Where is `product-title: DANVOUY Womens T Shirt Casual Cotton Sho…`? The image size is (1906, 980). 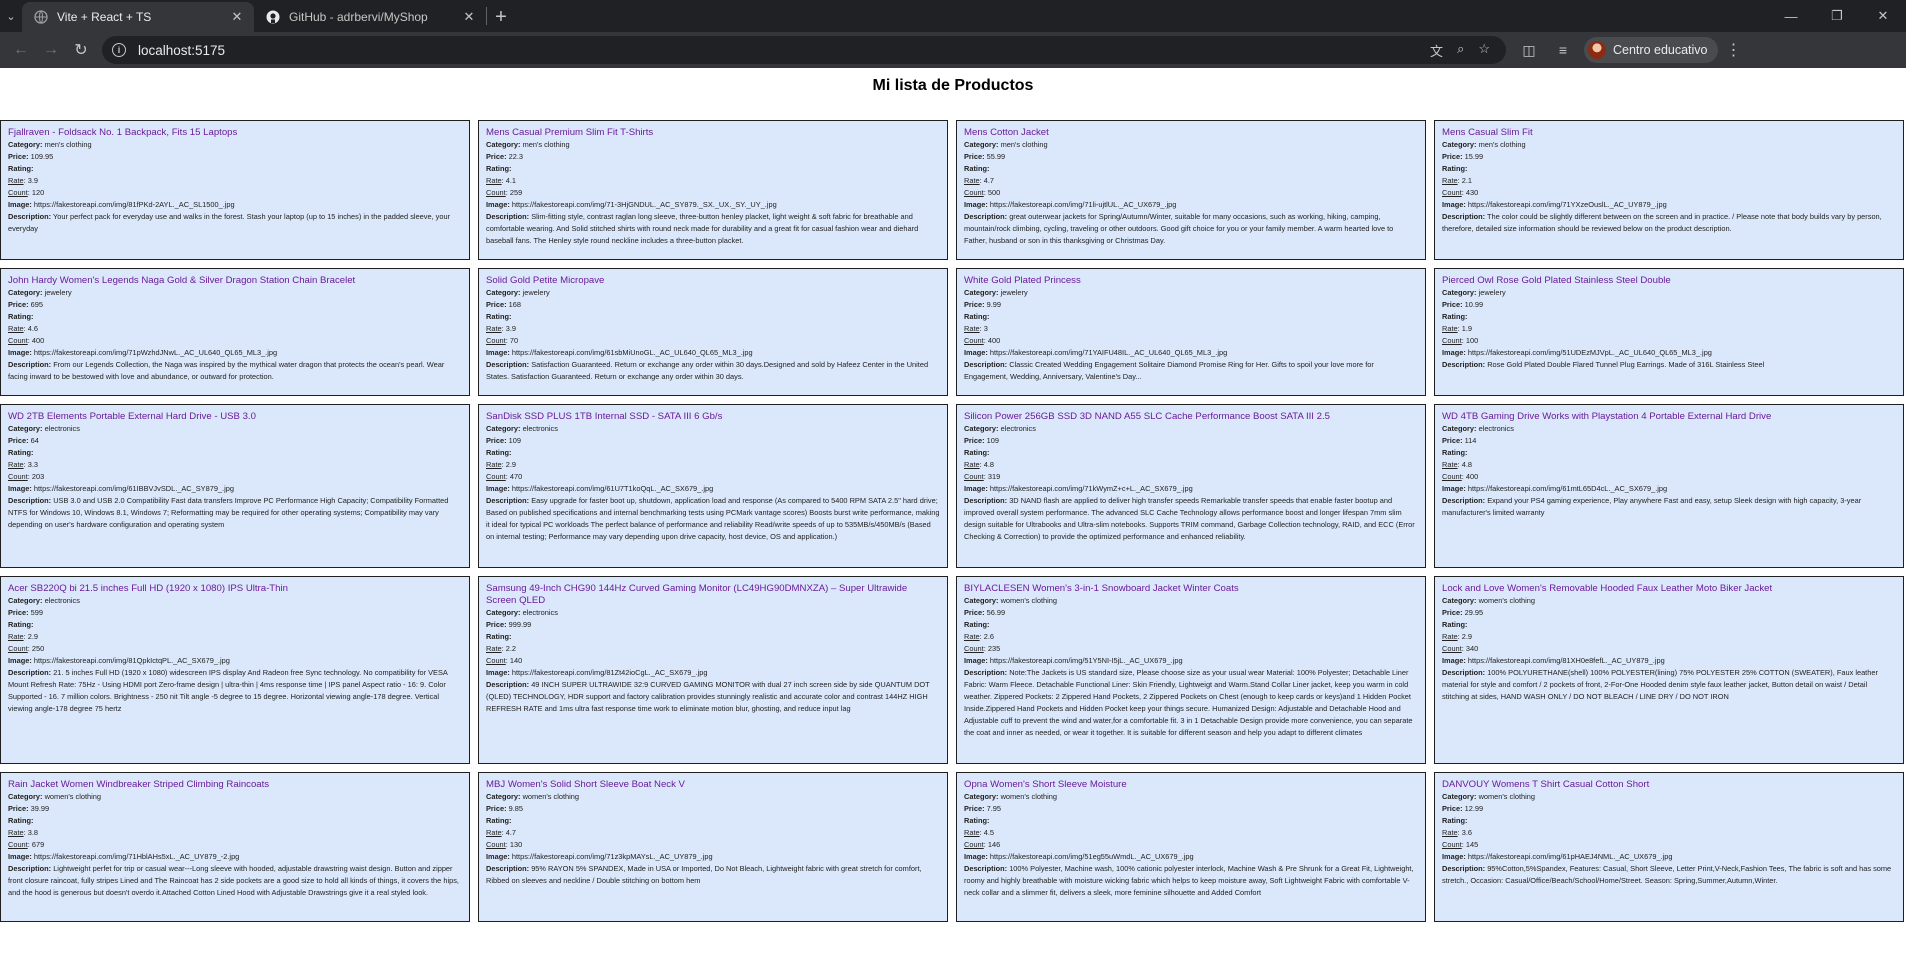 product-title: DANVOUY Womens T Shirt Casual Cotton Sho… is located at coordinates (1546, 784).